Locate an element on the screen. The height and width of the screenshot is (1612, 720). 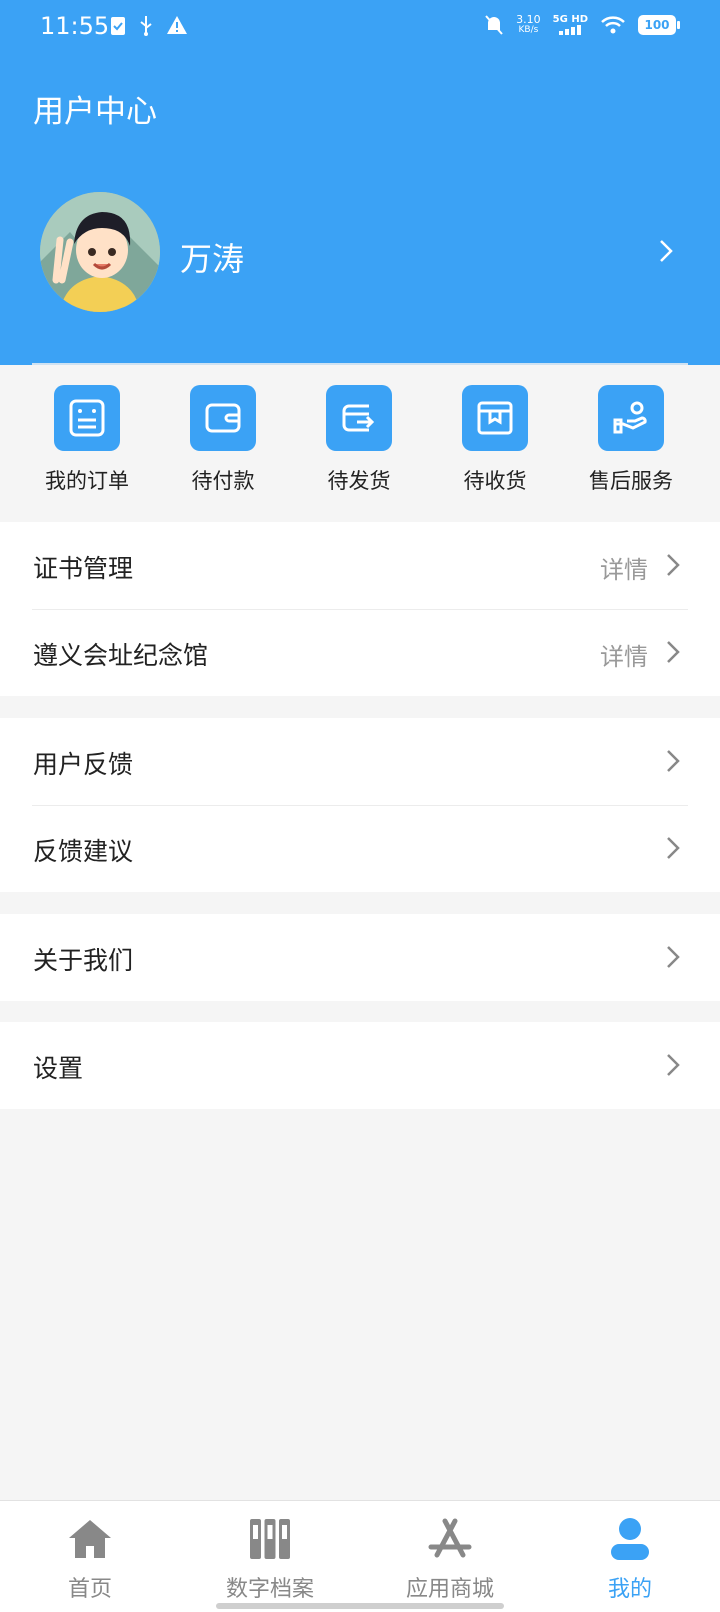
menu-item-about-us: 关于我们 is located at coordinates (360, 957).